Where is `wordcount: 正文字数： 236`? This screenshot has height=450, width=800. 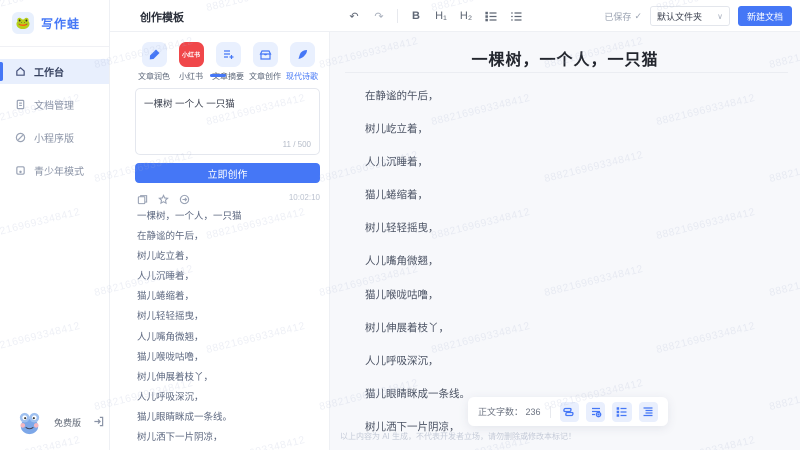 wordcount: 正文字数： 236 is located at coordinates (509, 411).